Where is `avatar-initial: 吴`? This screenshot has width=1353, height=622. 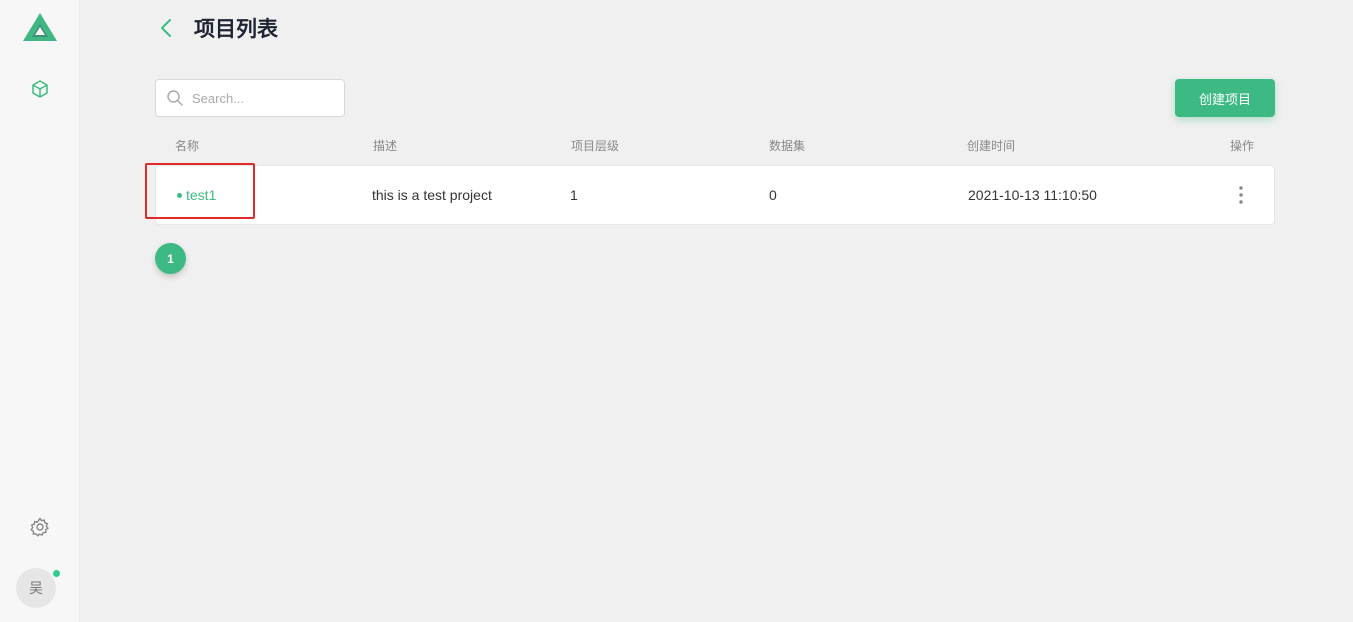 avatar-initial: 吴 is located at coordinates (36, 588).